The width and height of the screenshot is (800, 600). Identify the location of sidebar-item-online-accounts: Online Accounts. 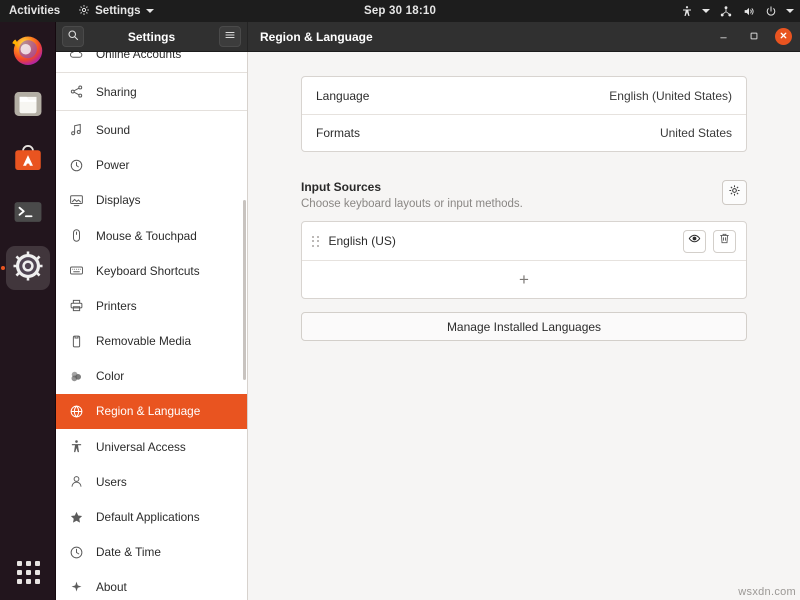
(151, 61).